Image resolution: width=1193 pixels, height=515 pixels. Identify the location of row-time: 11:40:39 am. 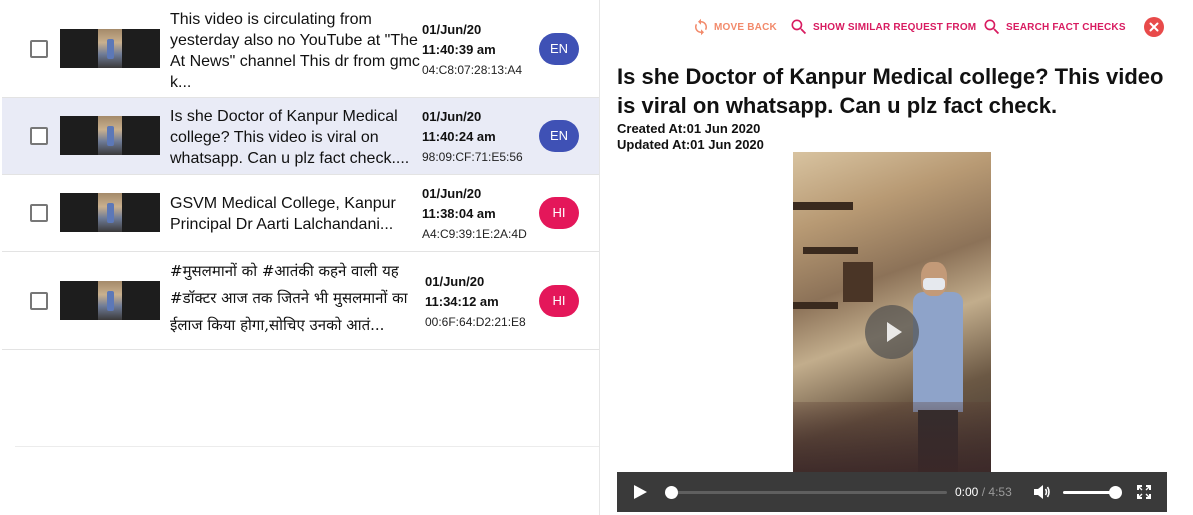
(459, 49).